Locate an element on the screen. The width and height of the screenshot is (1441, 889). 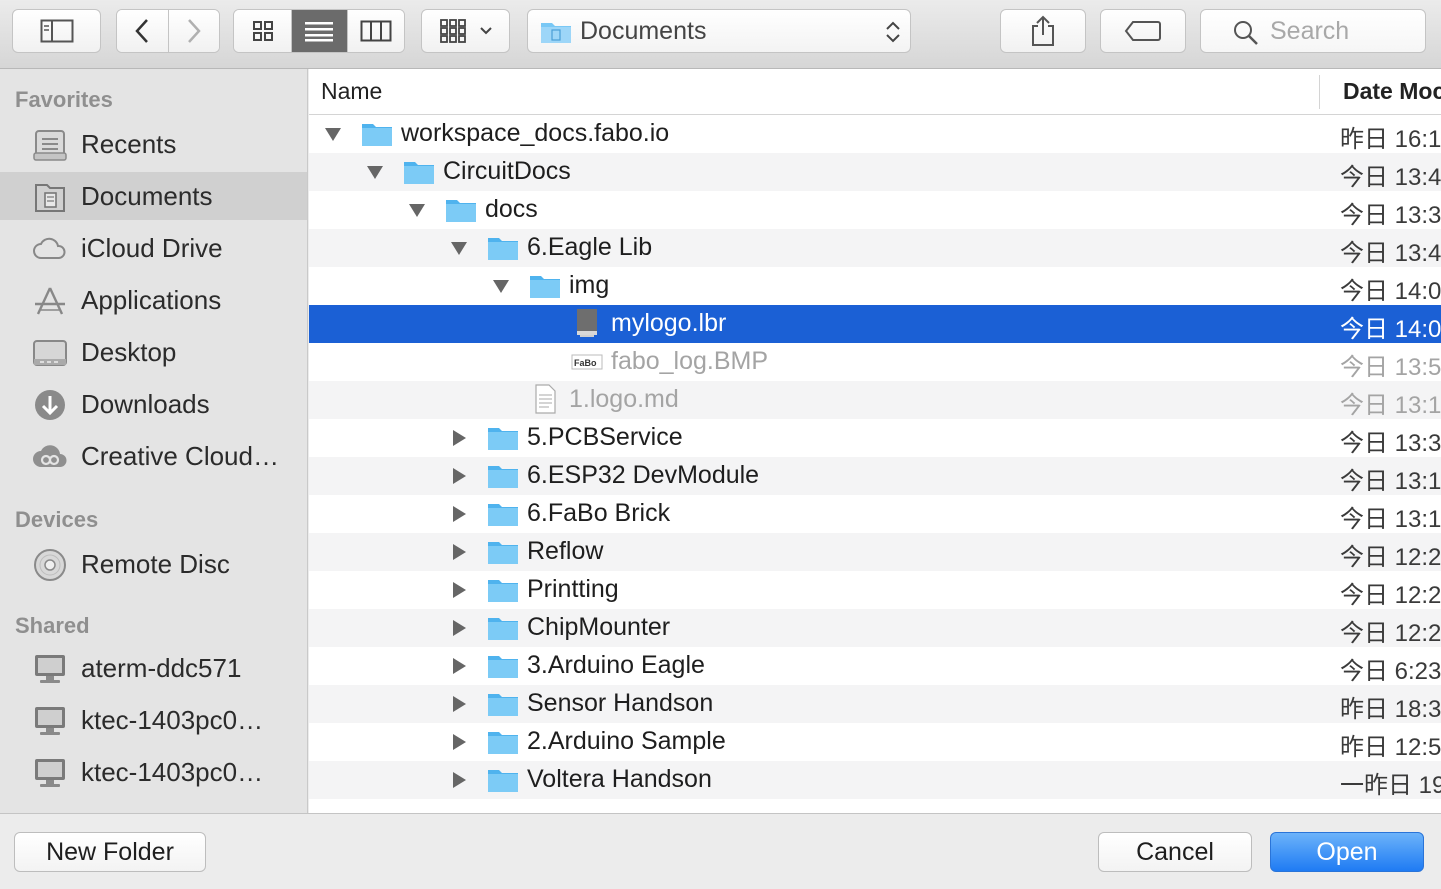
file-row: CircuitDocs 今日 13:44 is located at coordinates (875, 172).